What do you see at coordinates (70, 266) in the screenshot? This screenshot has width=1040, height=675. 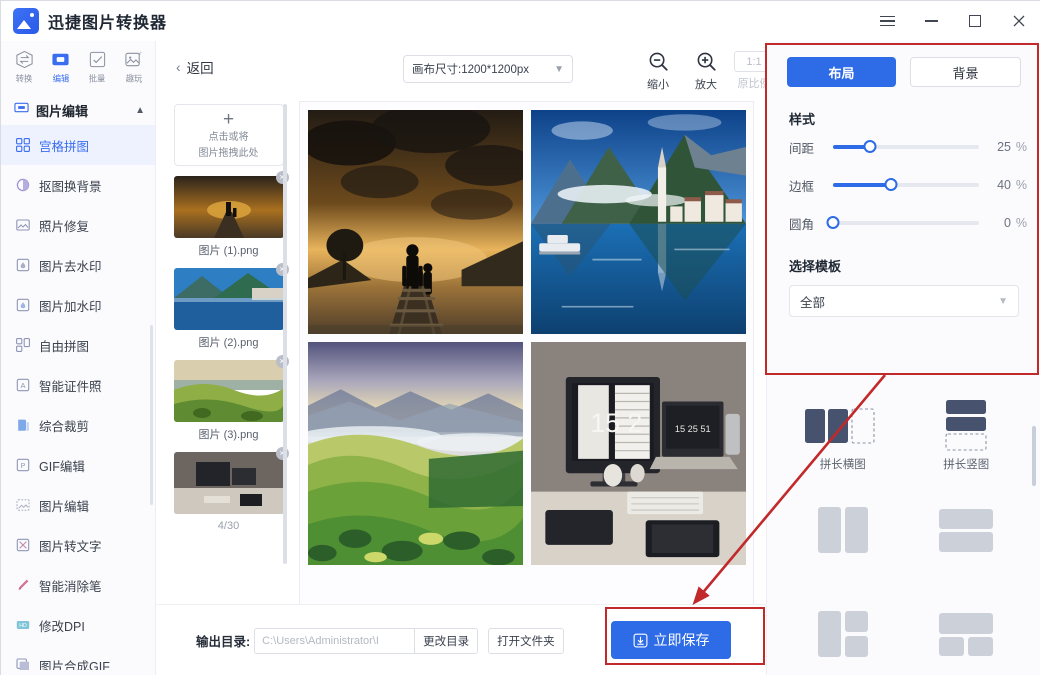 I see `sidebar-item-label: 图片去水印` at bounding box center [70, 266].